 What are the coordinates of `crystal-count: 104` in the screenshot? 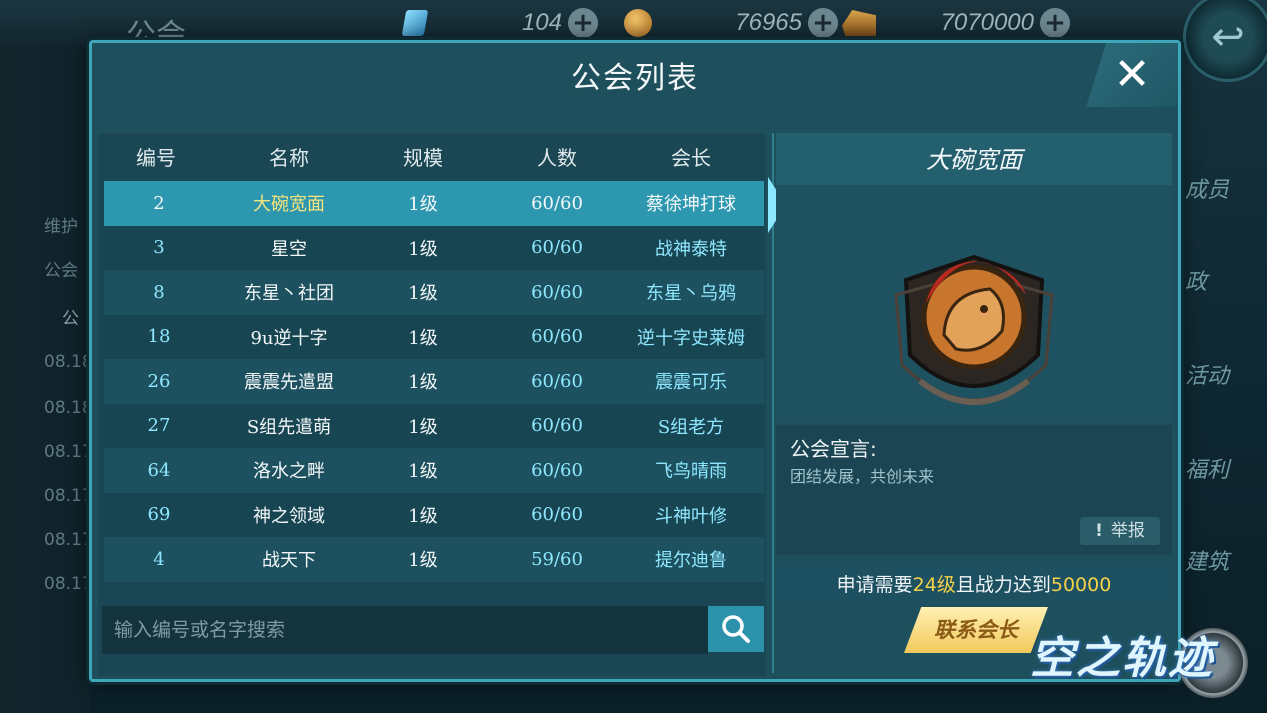 It's located at (541, 22).